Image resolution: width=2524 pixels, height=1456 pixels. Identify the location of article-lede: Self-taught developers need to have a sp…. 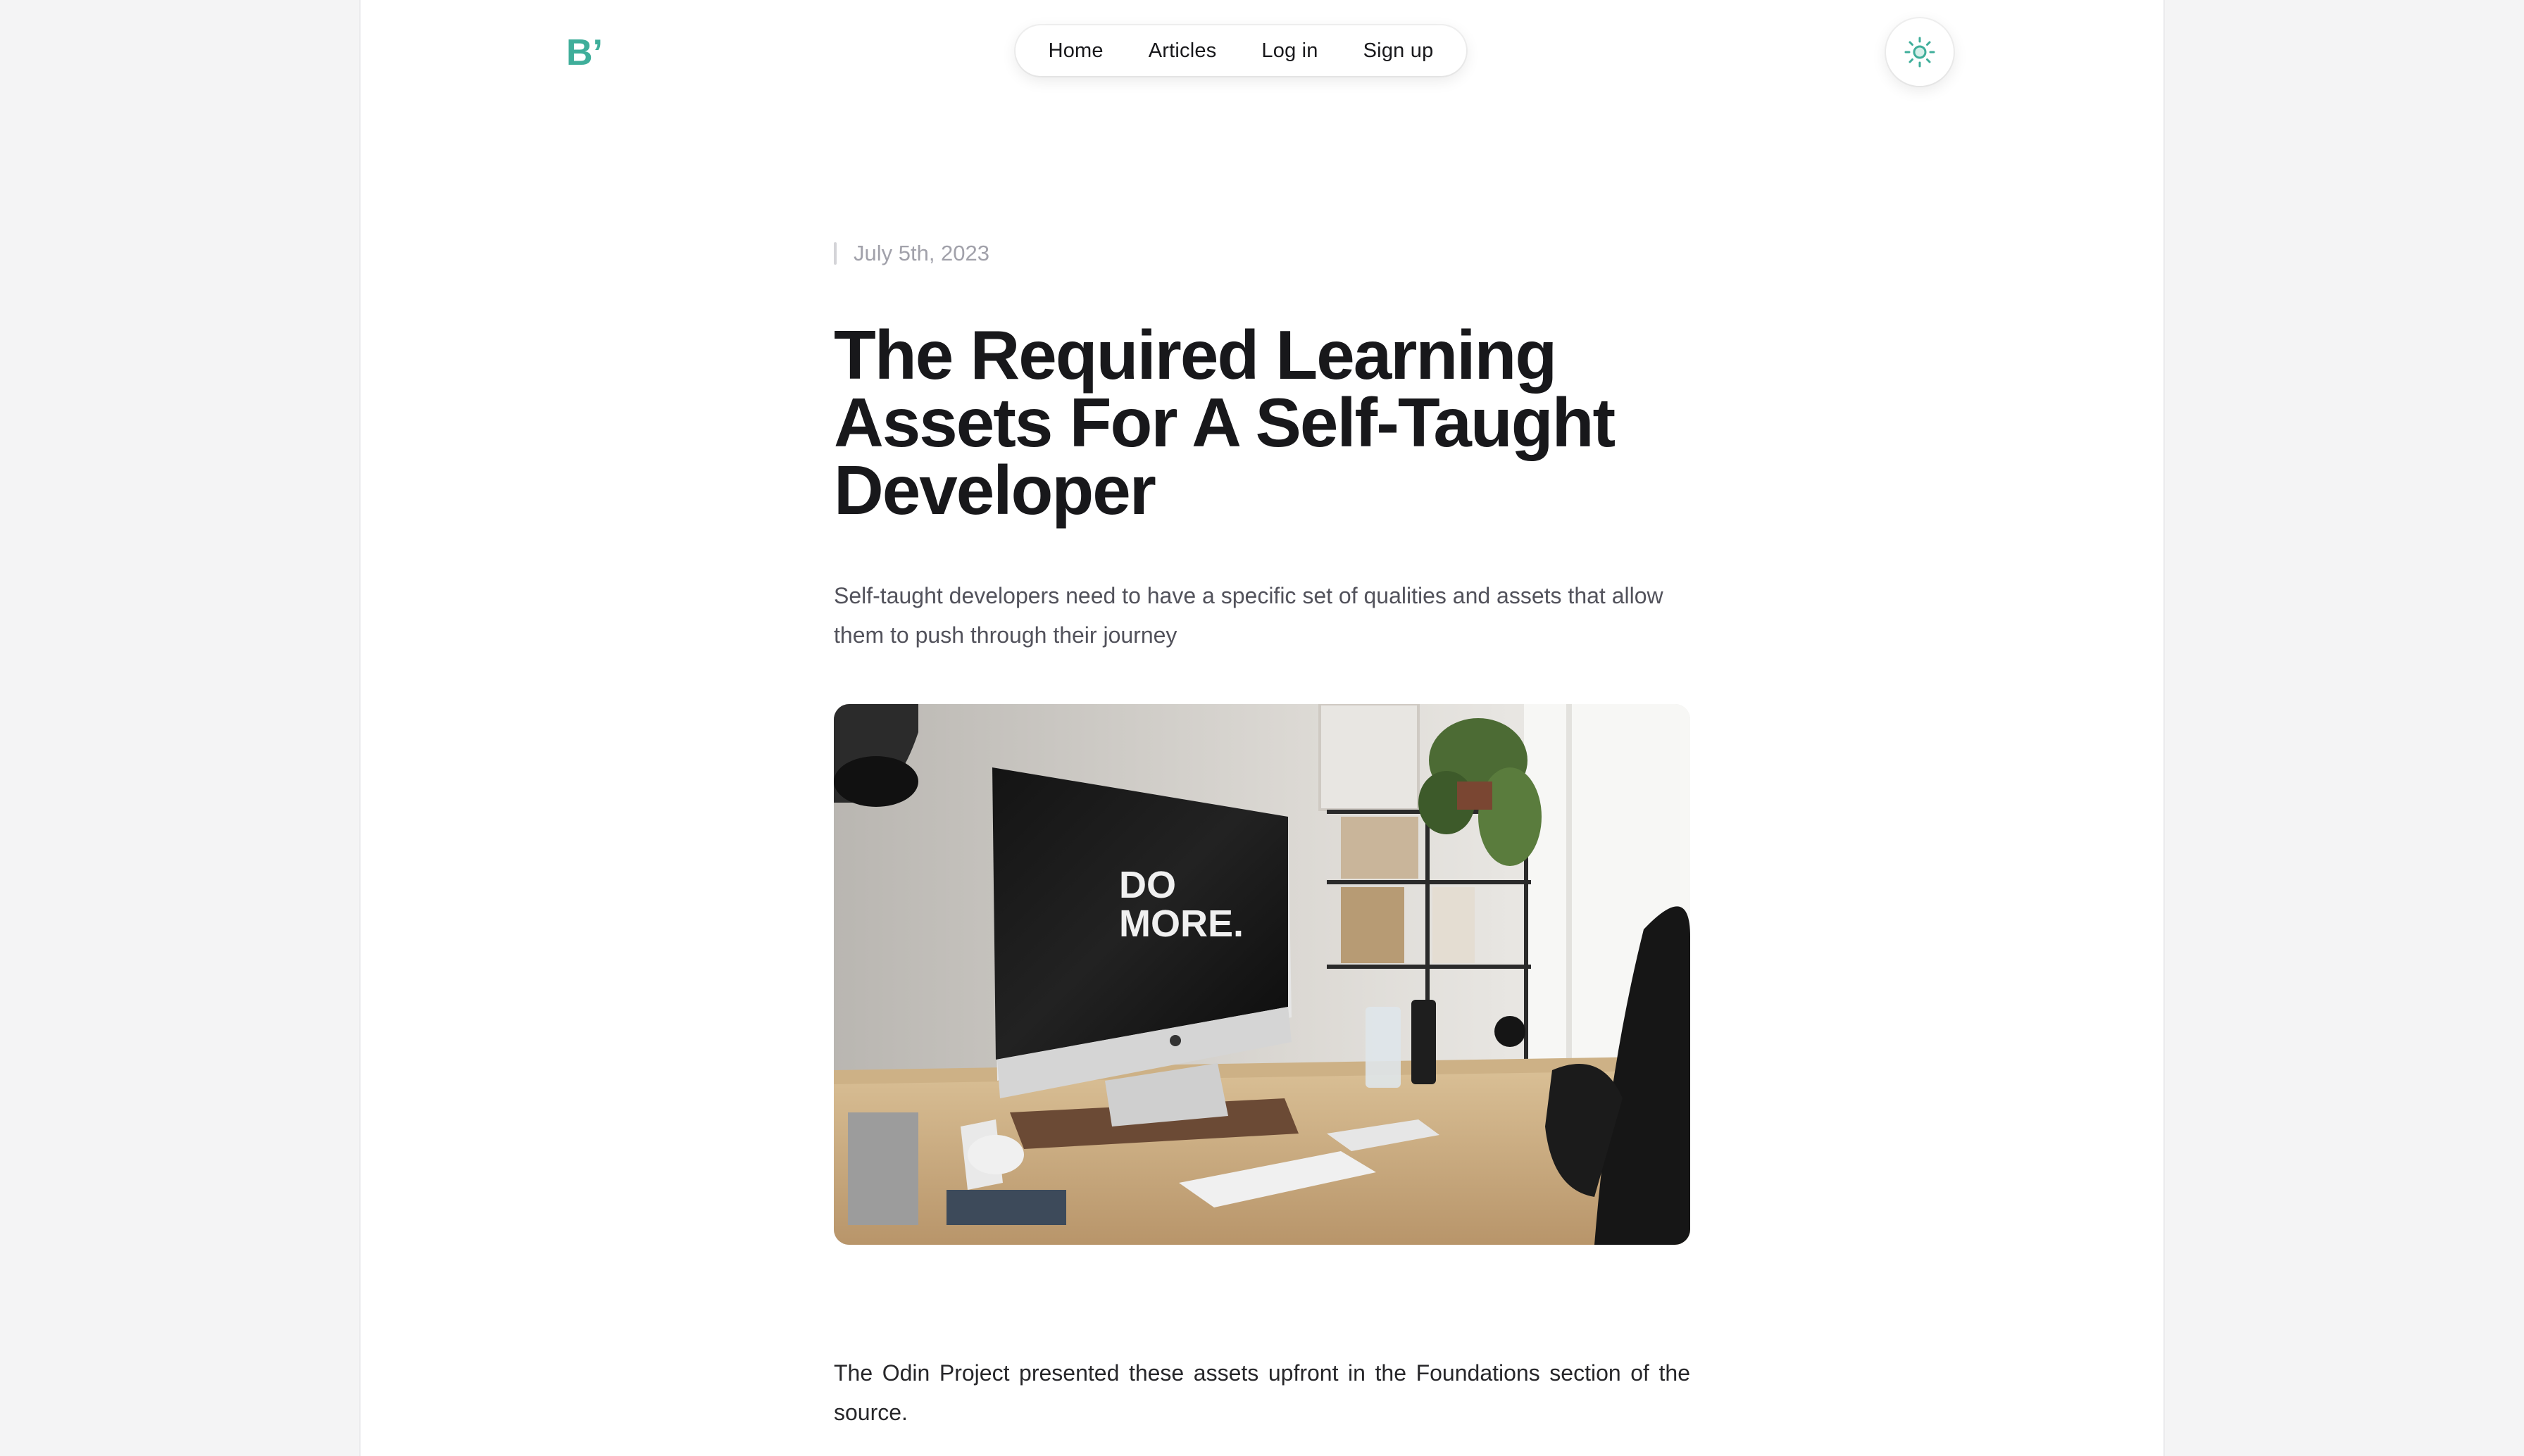
(1248, 615).